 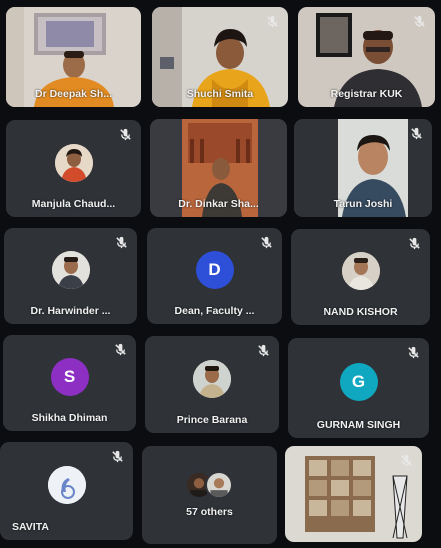 What do you see at coordinates (363, 204) in the screenshot?
I see `participant-name: Tarun Joshi` at bounding box center [363, 204].